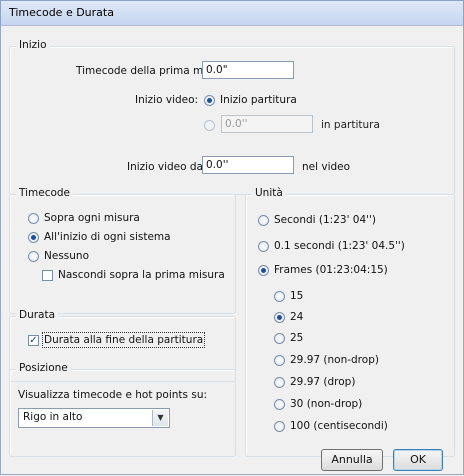 This screenshot has height=476, width=464. Describe the element at coordinates (141, 275) in the screenshot. I see `checkbox-nascondi-label: Nascondi sopra la prima misura` at that location.